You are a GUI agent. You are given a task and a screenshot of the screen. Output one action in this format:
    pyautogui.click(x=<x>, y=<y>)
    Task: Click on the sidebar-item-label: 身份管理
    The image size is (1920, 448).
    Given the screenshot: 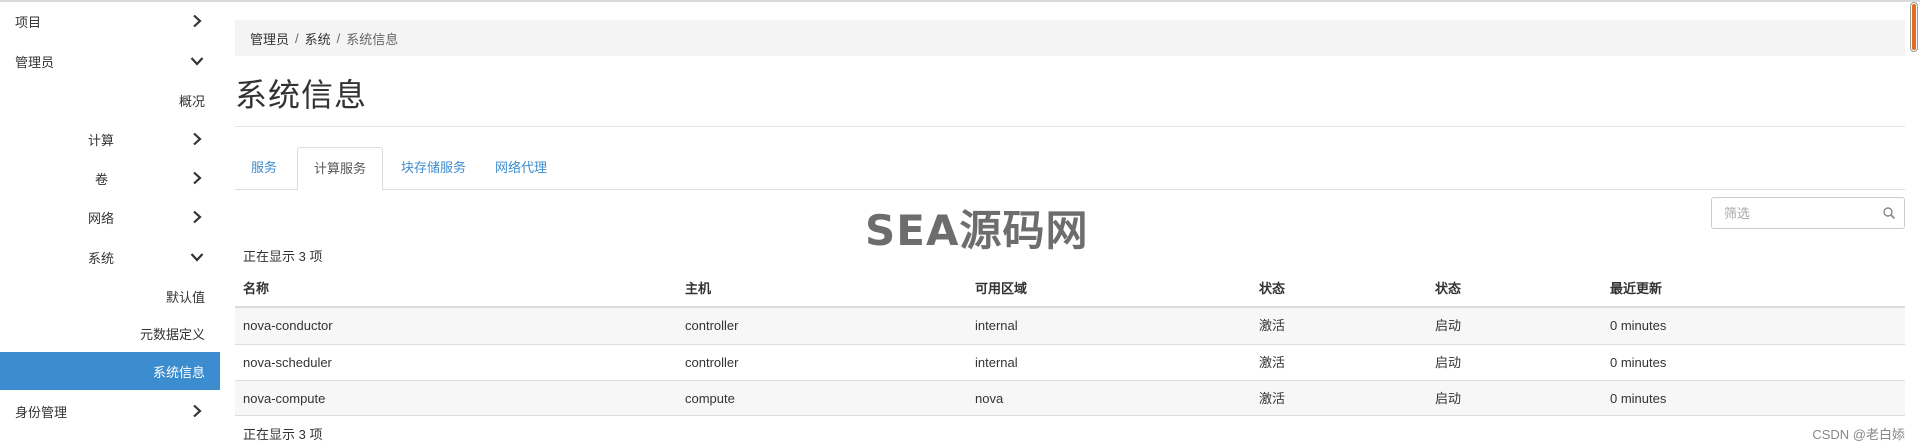 What is the action you would take?
    pyautogui.click(x=41, y=412)
    